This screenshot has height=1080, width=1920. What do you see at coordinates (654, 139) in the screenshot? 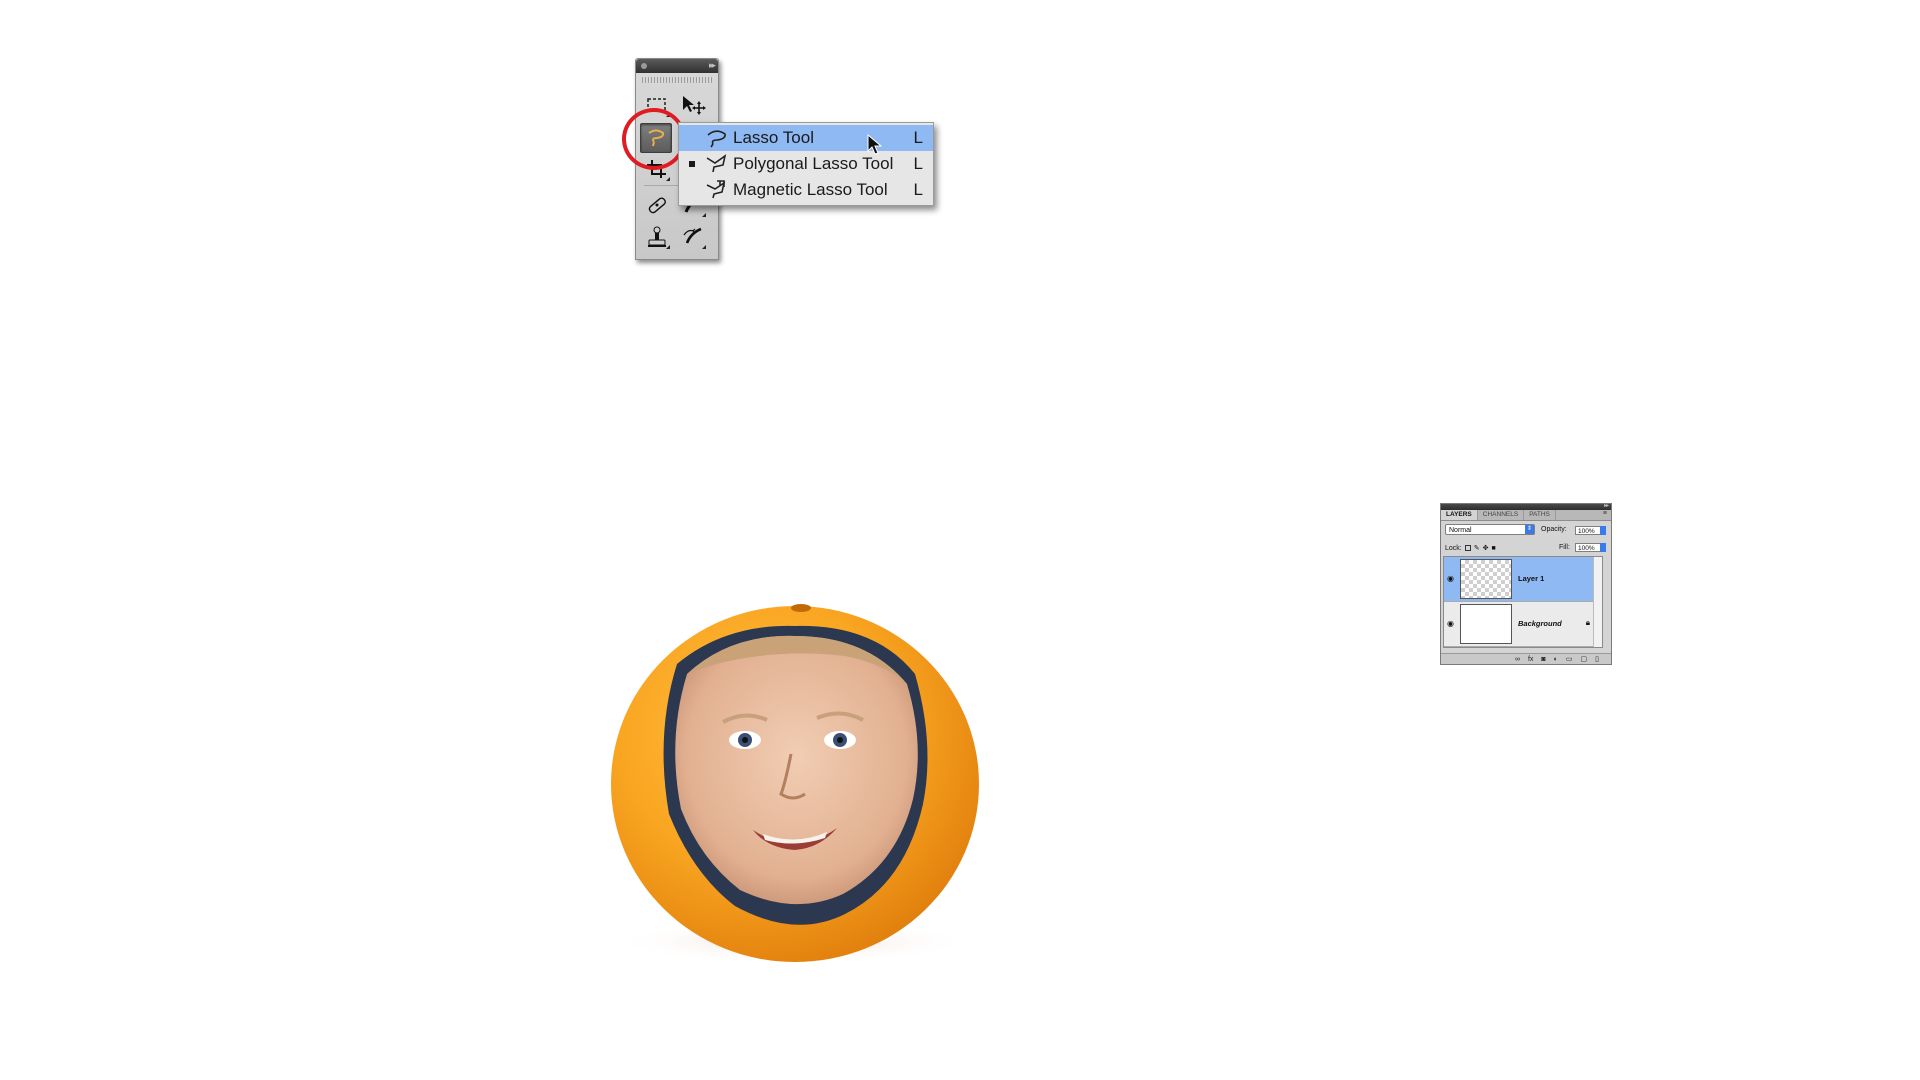
I see `annotation-circle` at bounding box center [654, 139].